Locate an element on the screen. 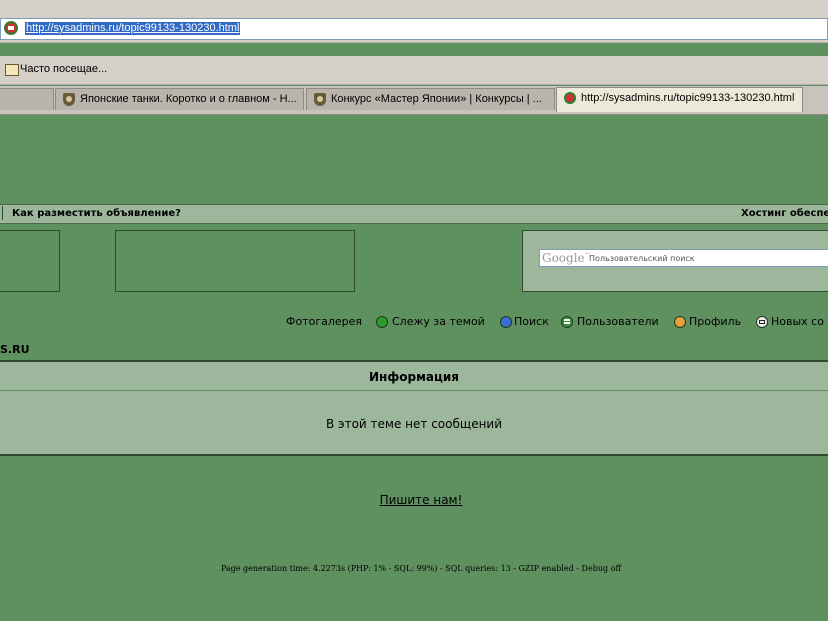 The image size is (828, 621). info-title: Информация is located at coordinates (414, 377).